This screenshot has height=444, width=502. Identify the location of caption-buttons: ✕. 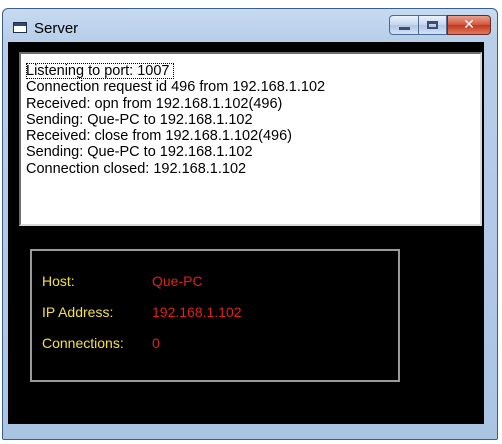
(440, 25).